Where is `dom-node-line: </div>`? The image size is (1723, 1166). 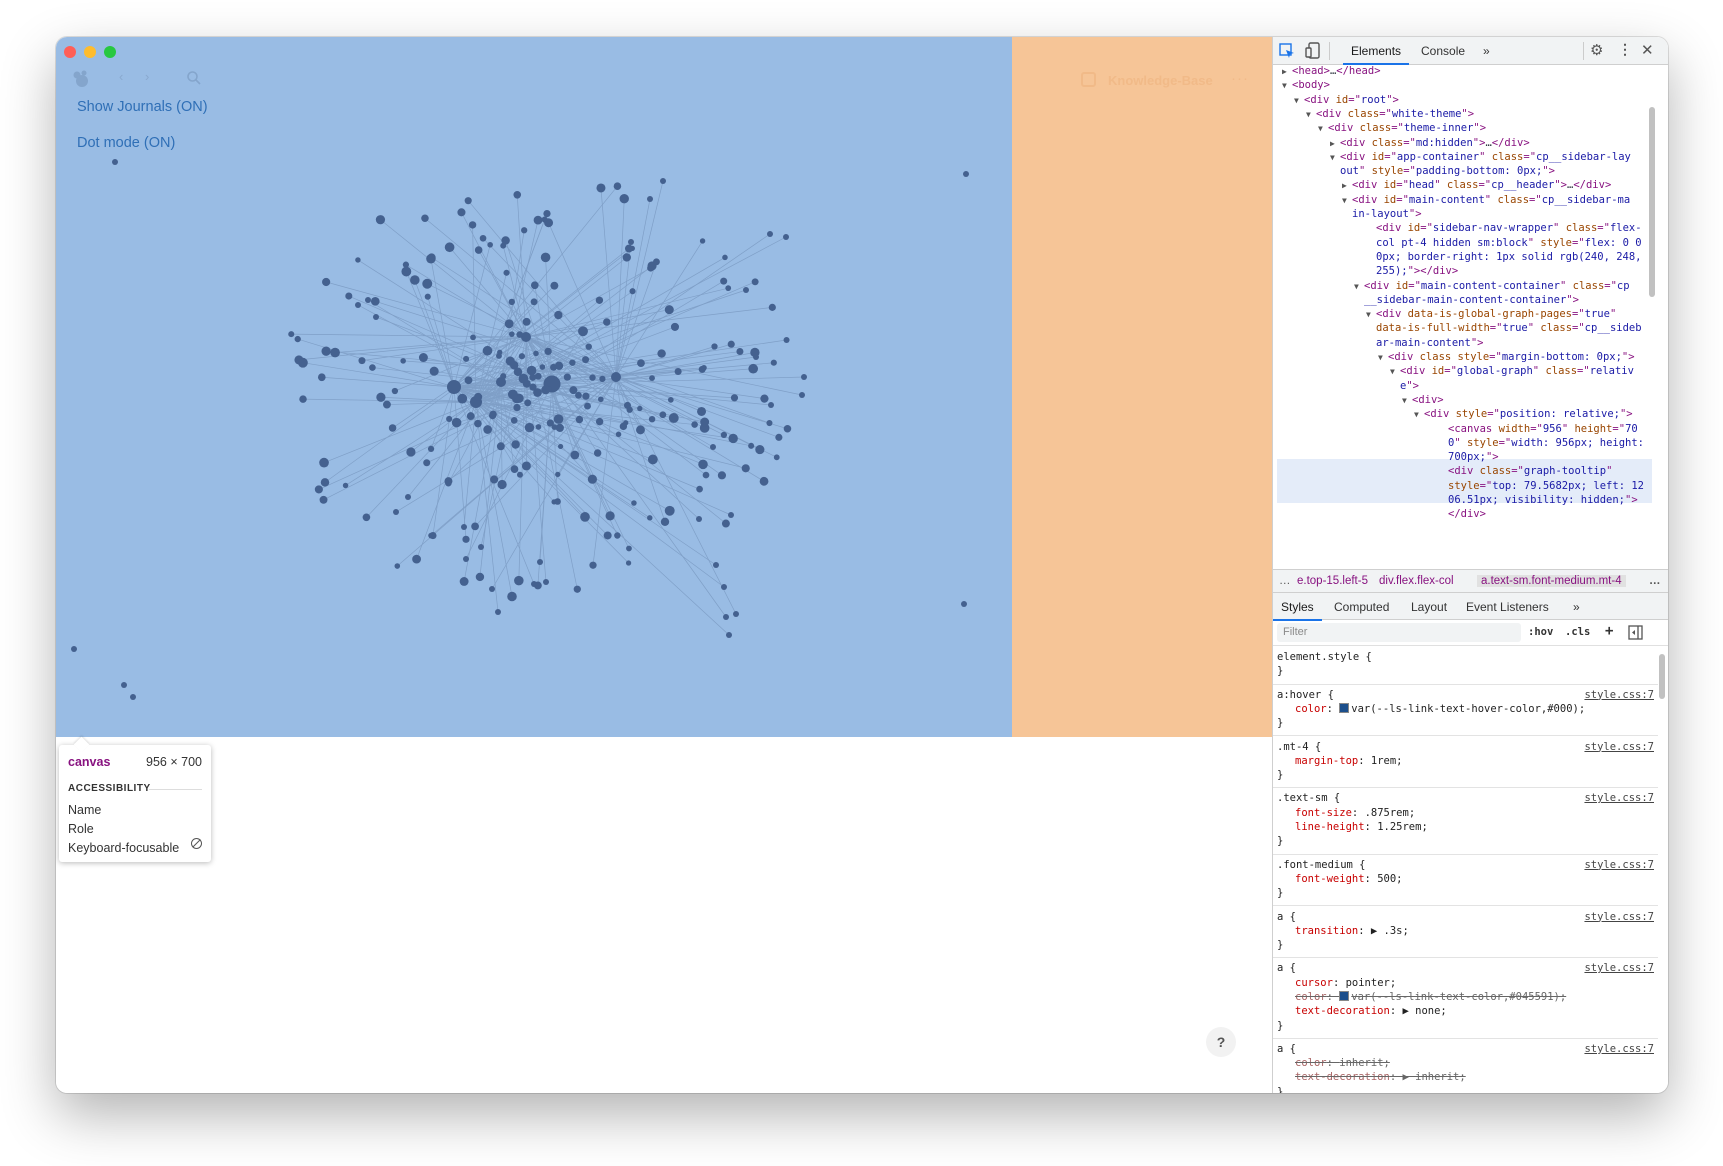 dom-node-line: </div> is located at coordinates (1467, 514).